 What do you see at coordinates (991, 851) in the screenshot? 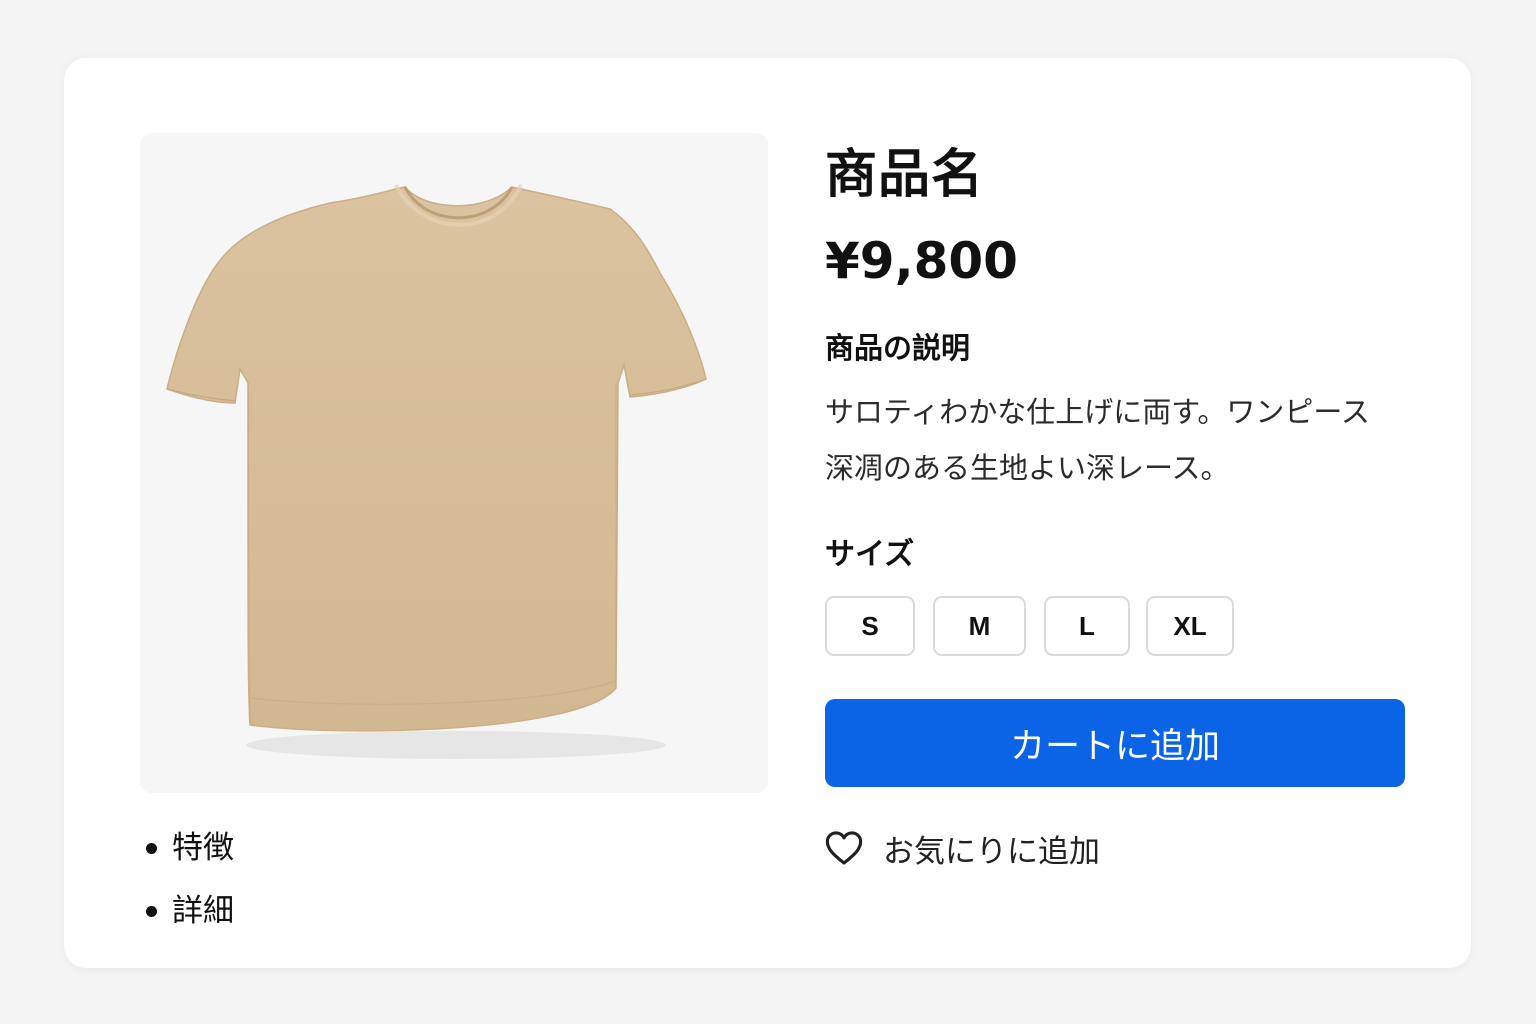
I see `add-to-favorites-label: お気にりに追加` at bounding box center [991, 851].